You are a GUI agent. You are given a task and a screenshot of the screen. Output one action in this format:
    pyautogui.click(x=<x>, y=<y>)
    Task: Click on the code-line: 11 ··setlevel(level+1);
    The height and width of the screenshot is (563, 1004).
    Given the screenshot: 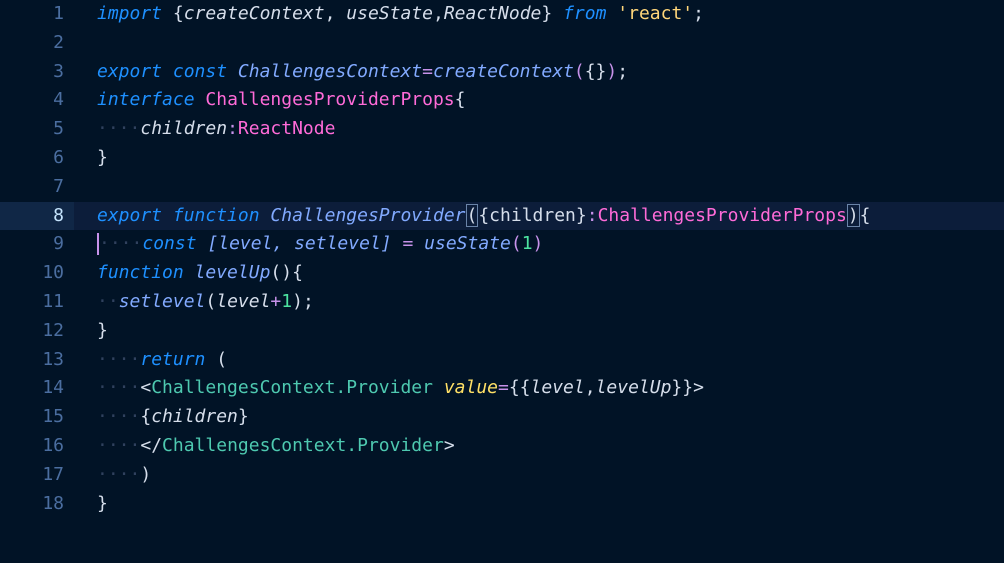 What is the action you would take?
    pyautogui.click(x=502, y=302)
    